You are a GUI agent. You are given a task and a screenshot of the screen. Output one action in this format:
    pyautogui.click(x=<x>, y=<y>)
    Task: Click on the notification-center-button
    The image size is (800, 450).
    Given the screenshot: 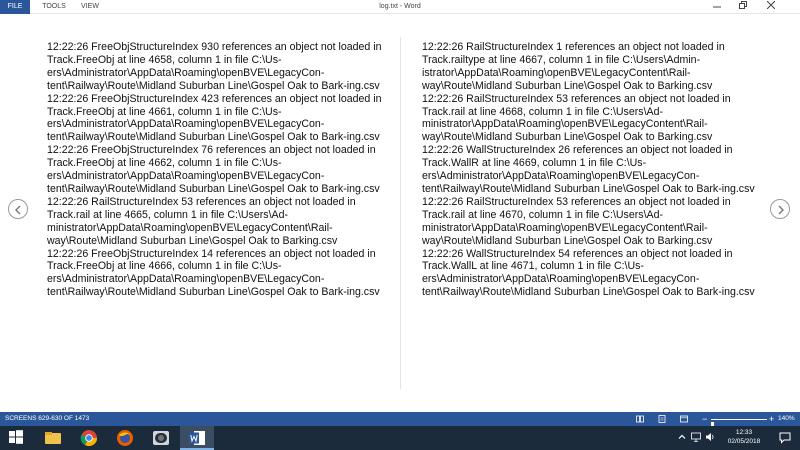 What is the action you would take?
    pyautogui.click(x=785, y=438)
    